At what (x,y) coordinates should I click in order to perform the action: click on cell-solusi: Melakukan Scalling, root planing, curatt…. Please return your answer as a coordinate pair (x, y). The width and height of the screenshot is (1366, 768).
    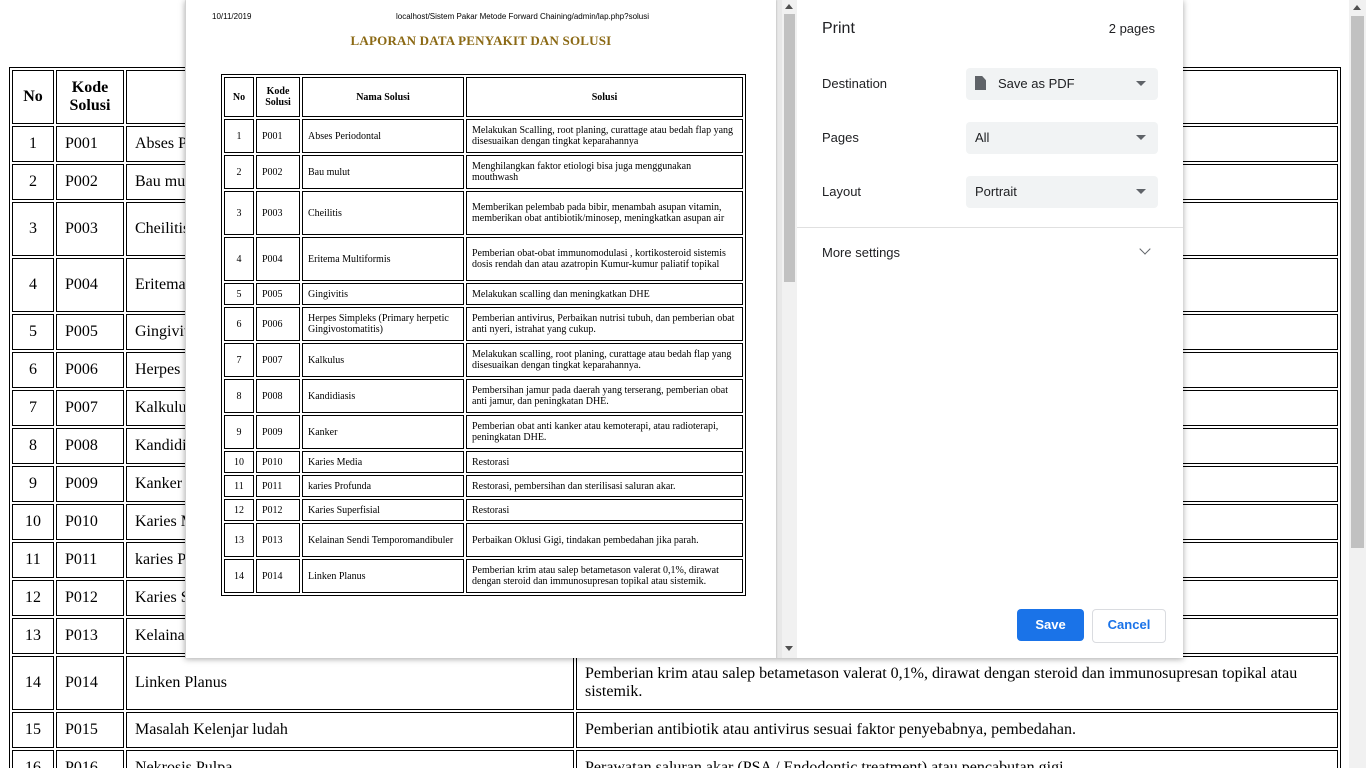
    Looking at the image, I should click on (604, 136).